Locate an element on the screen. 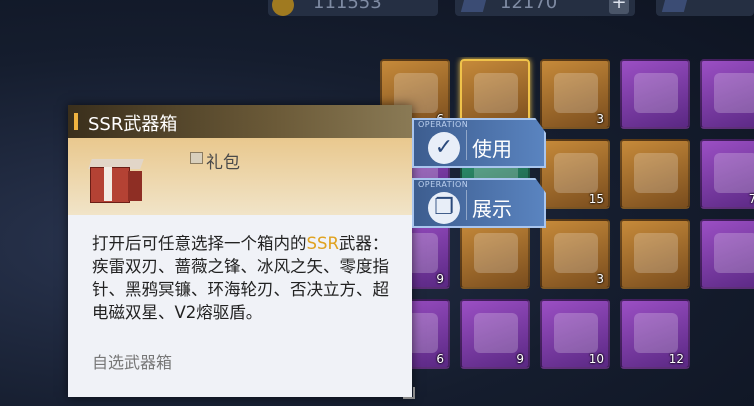  item-count: 15 is located at coordinates (596, 199).